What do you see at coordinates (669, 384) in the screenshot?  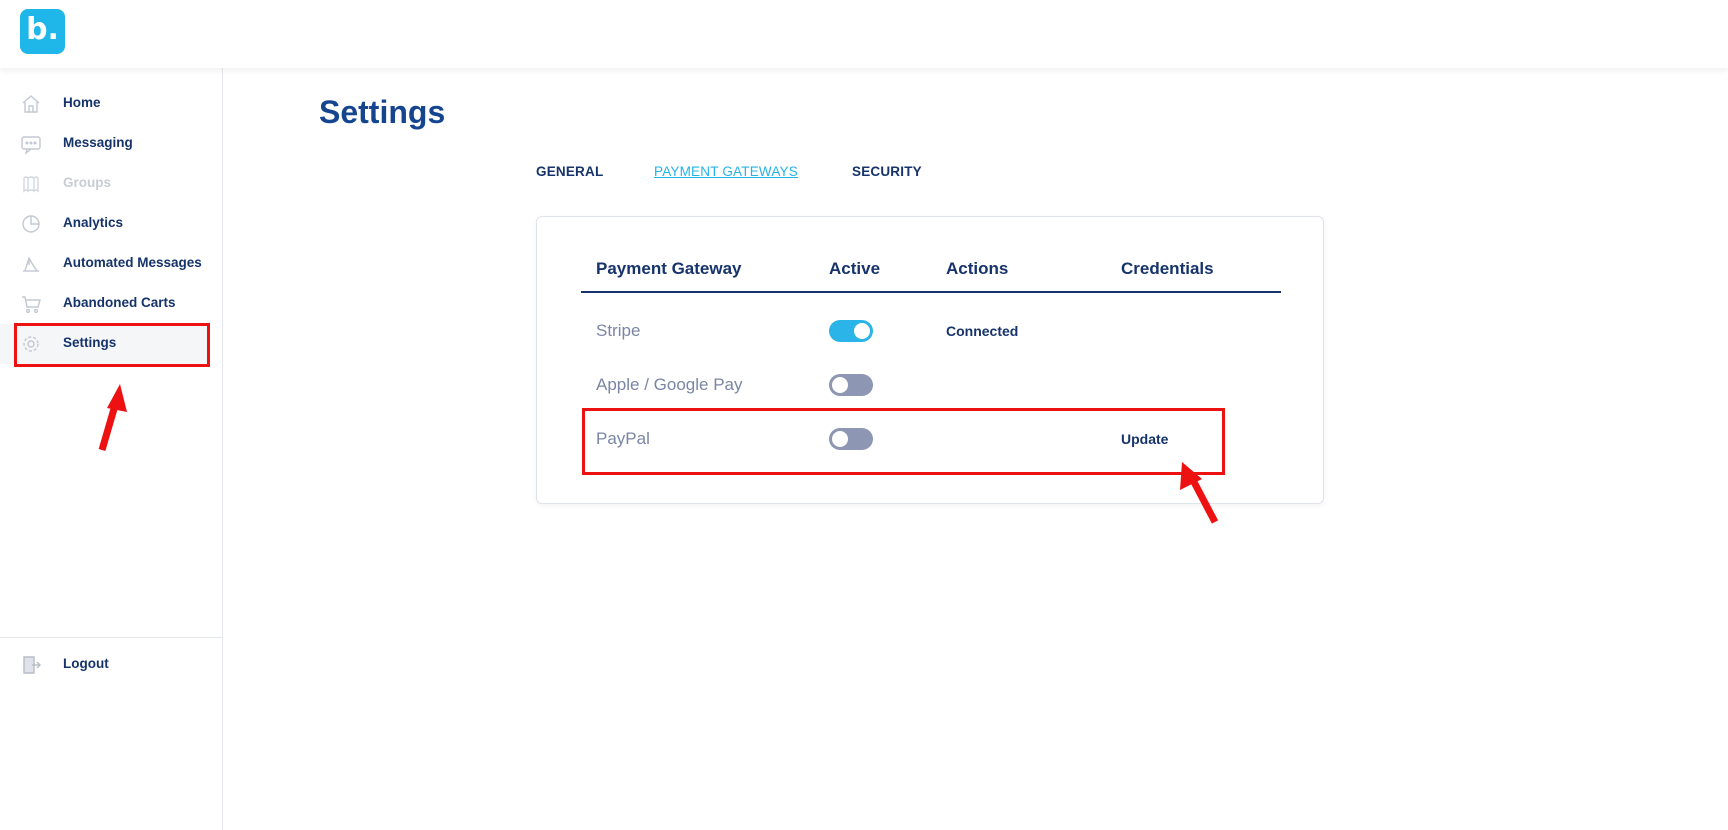 I see `gateway-name-apple-google-pay: Apple / Google Pay` at bounding box center [669, 384].